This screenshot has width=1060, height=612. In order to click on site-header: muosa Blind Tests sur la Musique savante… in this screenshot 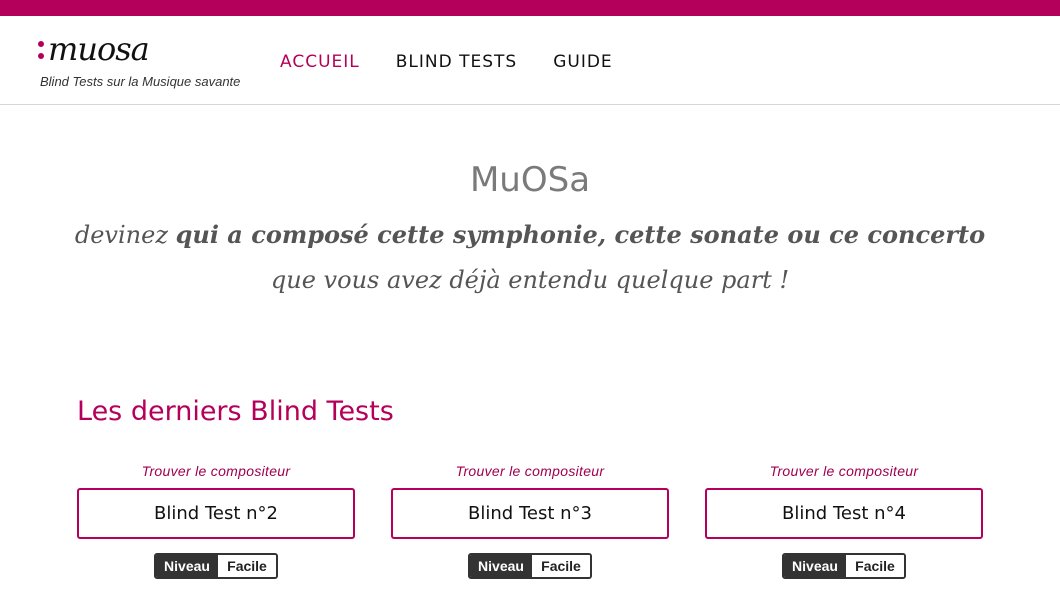, I will do `click(530, 60)`.